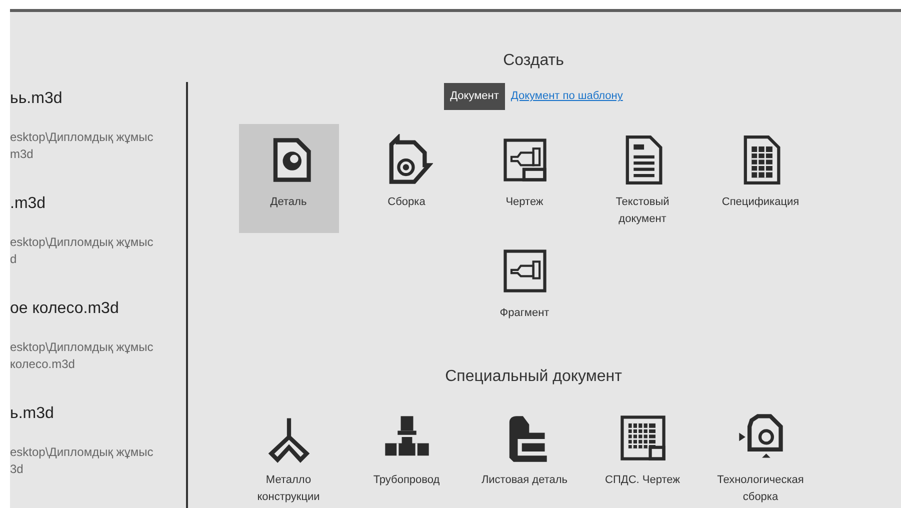 Image resolution: width=901 pixels, height=508 pixels. What do you see at coordinates (288, 178) in the screenshot?
I see `document-type-tile: Деталь` at bounding box center [288, 178].